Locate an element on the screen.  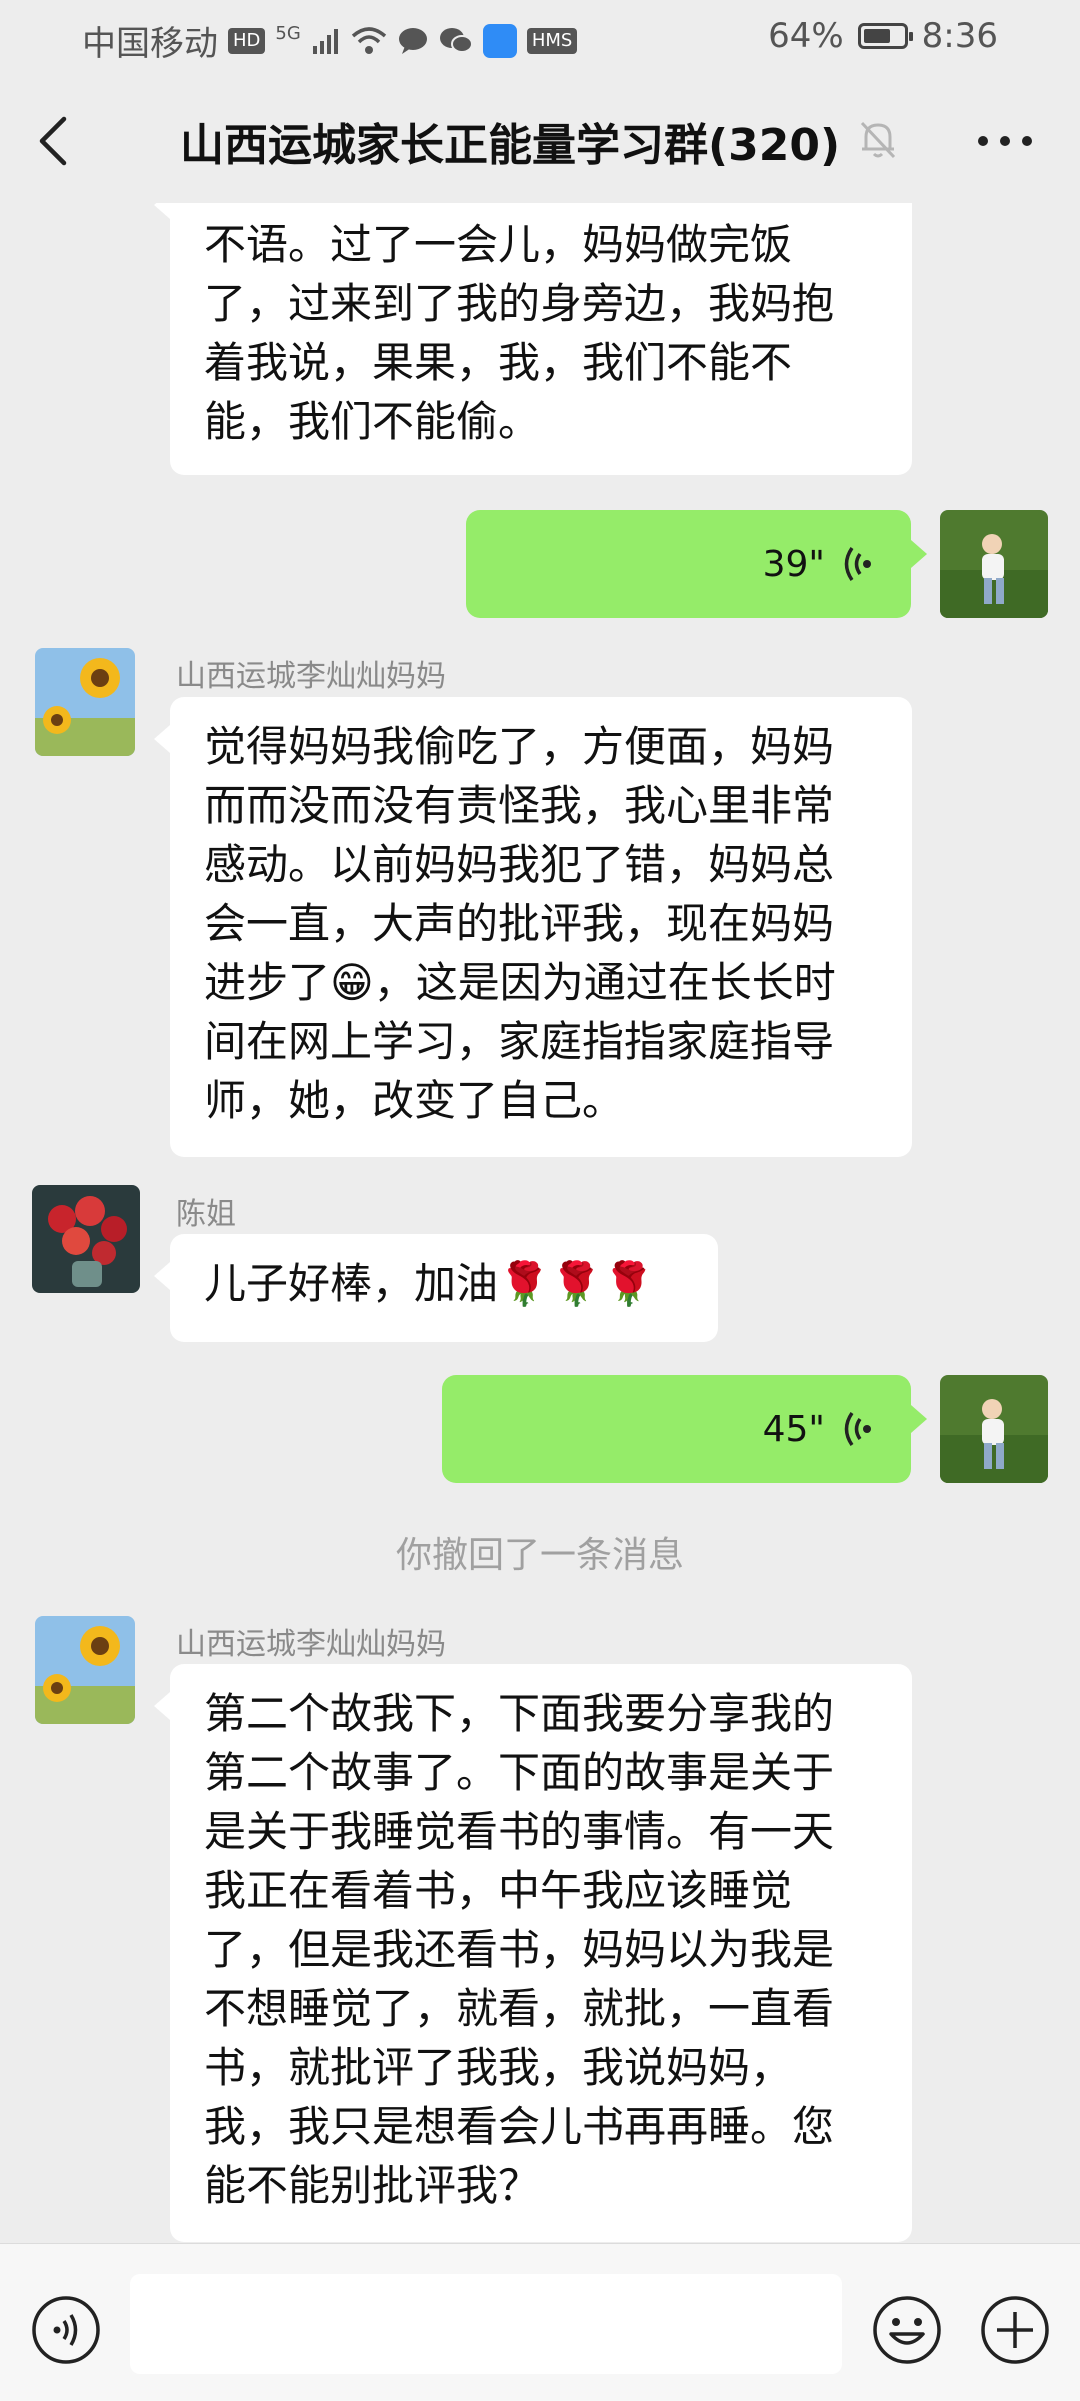
wechat-notification-icon is located at coordinates (456, 40).